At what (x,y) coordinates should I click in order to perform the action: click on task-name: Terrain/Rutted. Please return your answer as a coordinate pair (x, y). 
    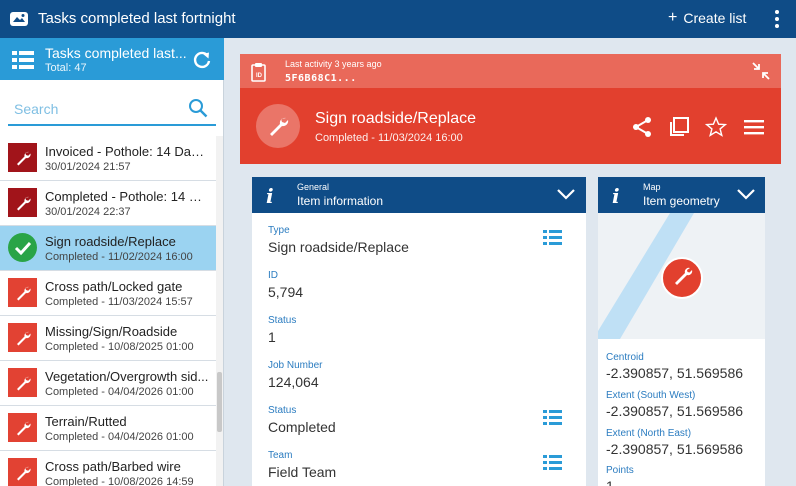
    Looking at the image, I should click on (86, 421).